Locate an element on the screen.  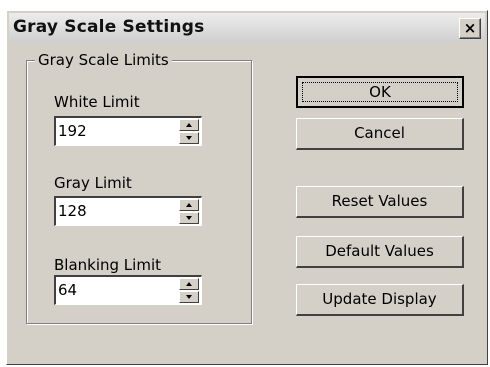
cancel-button-label: Cancel is located at coordinates (379, 133).